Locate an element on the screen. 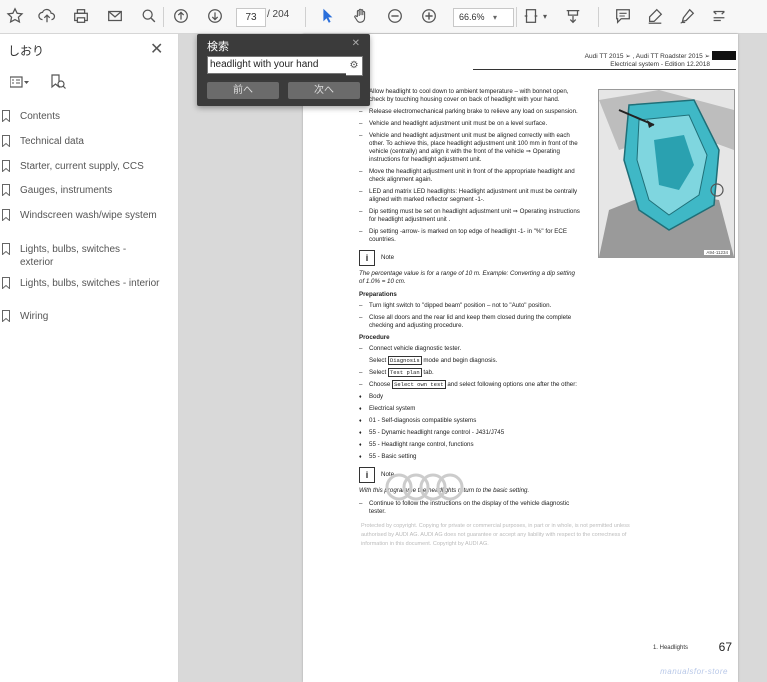 Image resolution: width=767 pixels, height=682 pixels. bookmark-item-technical-data: Technical data is located at coordinates (81, 141).